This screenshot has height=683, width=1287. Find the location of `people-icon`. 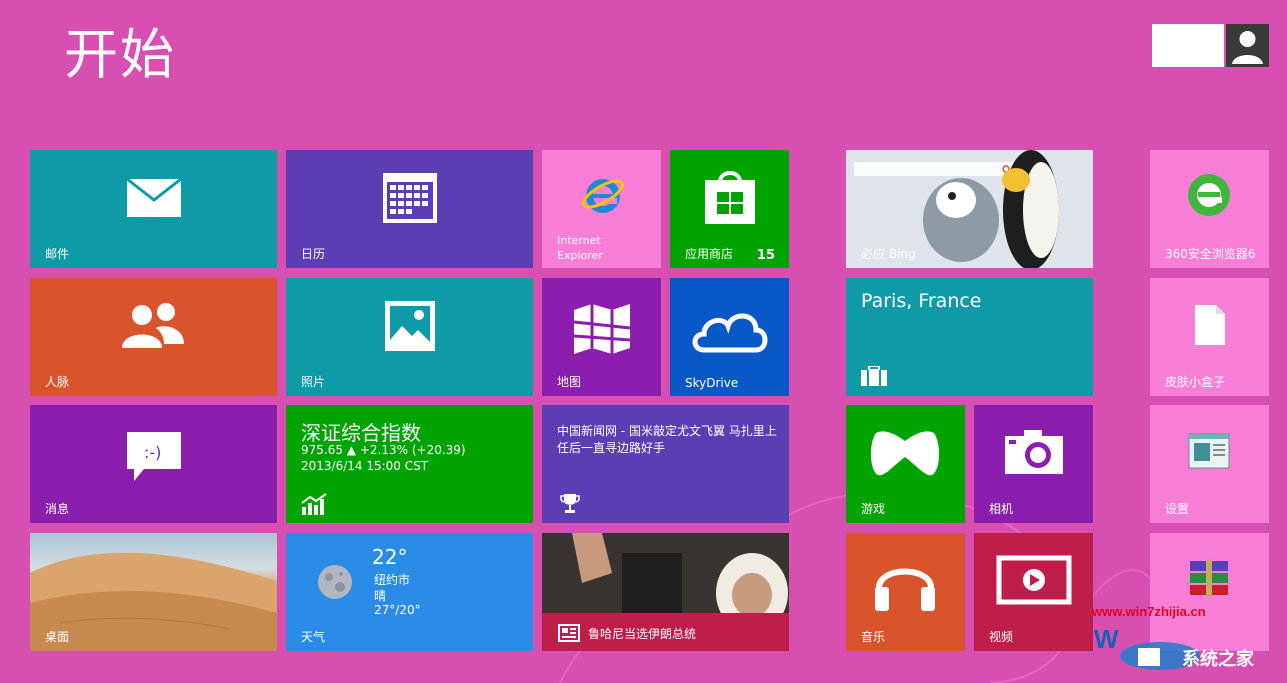

people-icon is located at coordinates (153, 325).